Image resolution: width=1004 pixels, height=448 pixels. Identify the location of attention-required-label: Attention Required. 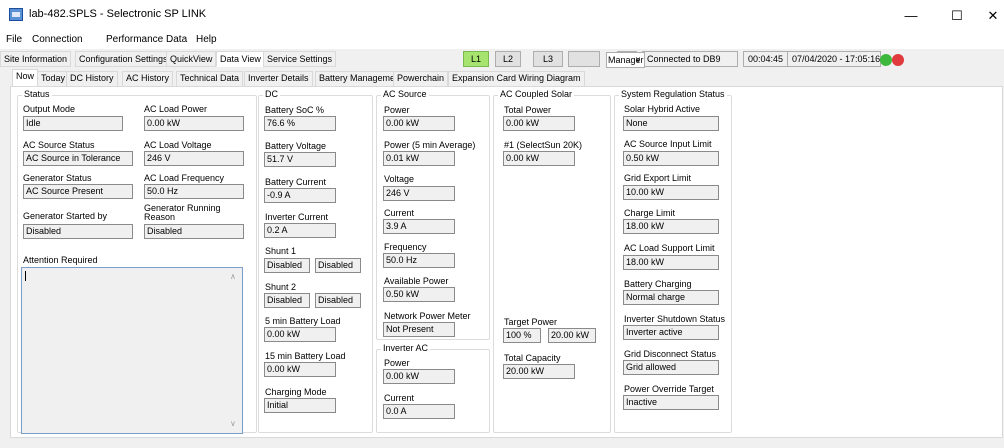
(60, 260).